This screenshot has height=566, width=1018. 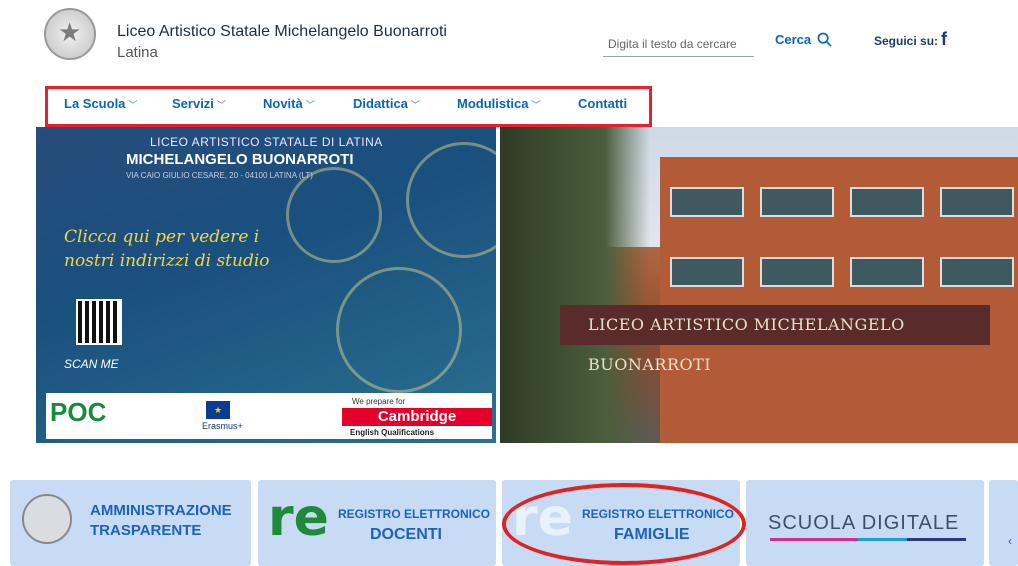 What do you see at coordinates (575, 285) in the screenshot?
I see `trees` at bounding box center [575, 285].